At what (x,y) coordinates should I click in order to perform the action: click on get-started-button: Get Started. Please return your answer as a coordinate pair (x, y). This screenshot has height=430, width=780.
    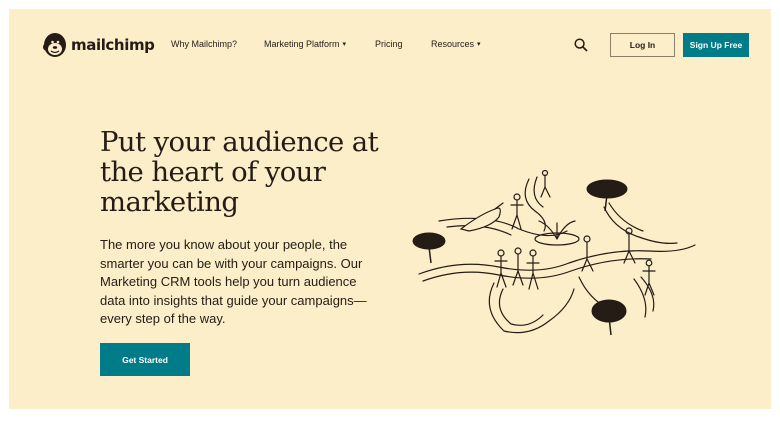
    Looking at the image, I should click on (145, 359).